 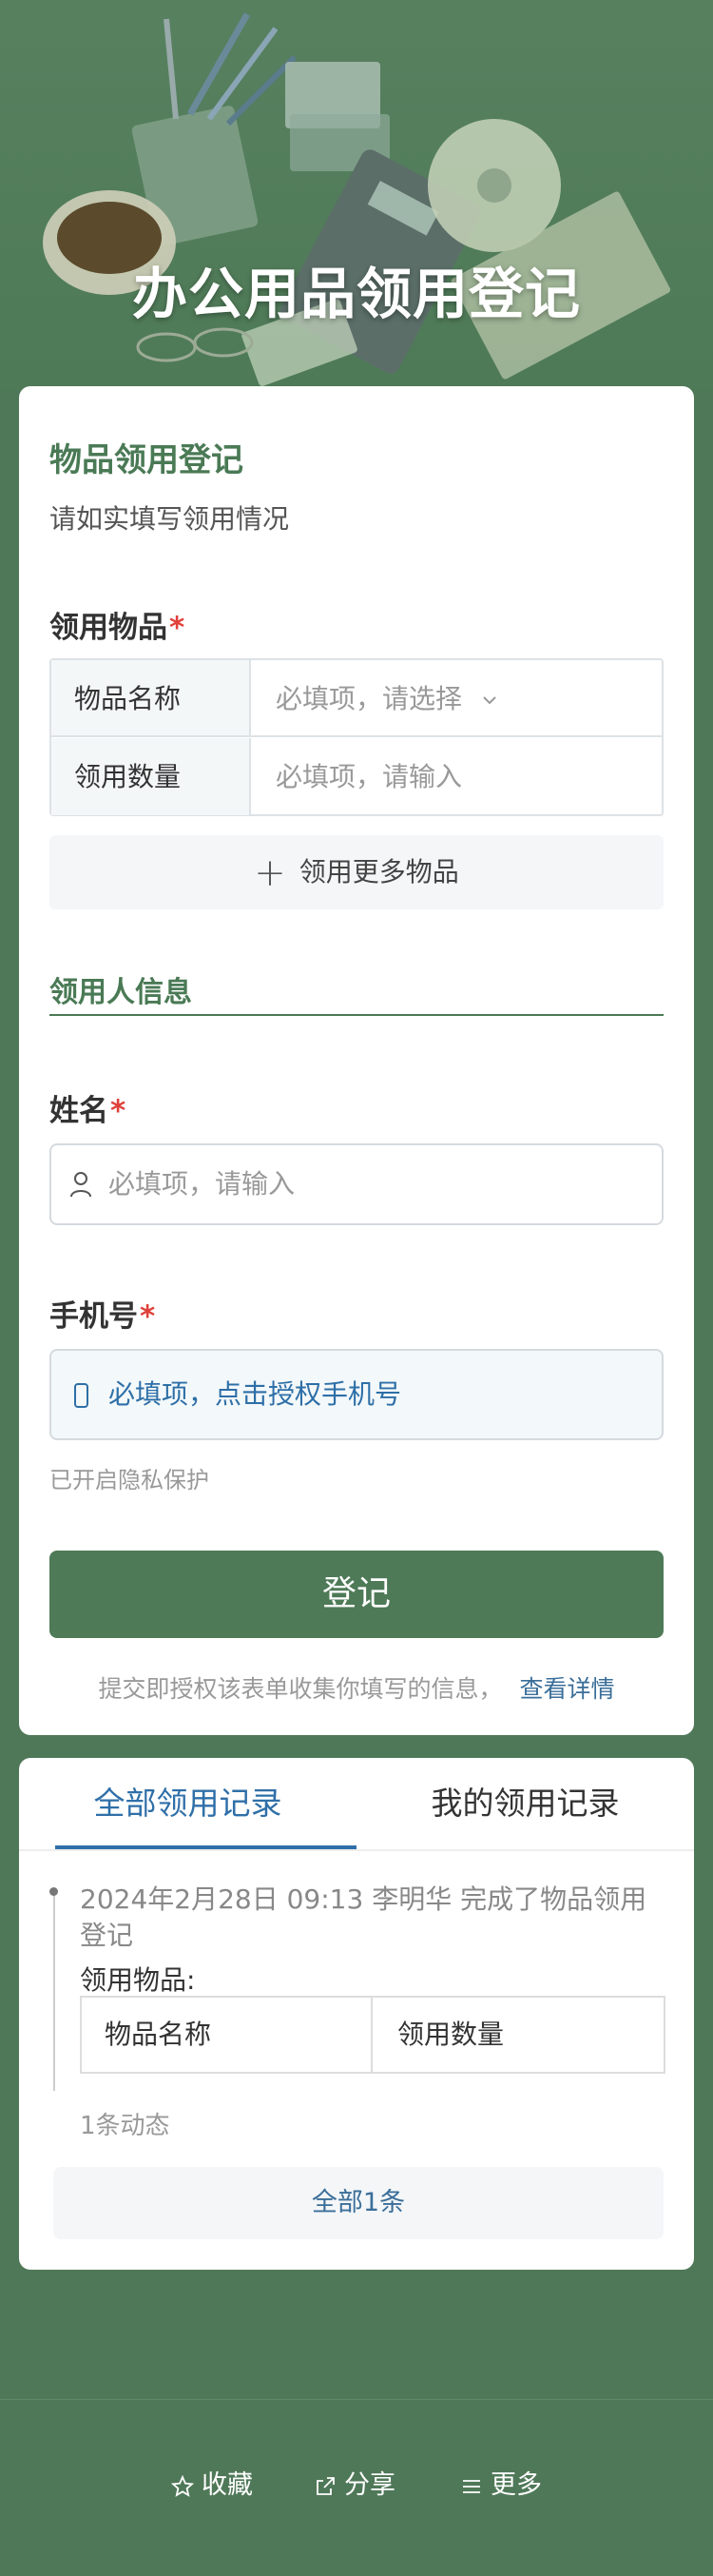 I want to click on phone-field-label: 手机号*, so click(x=102, y=1313).